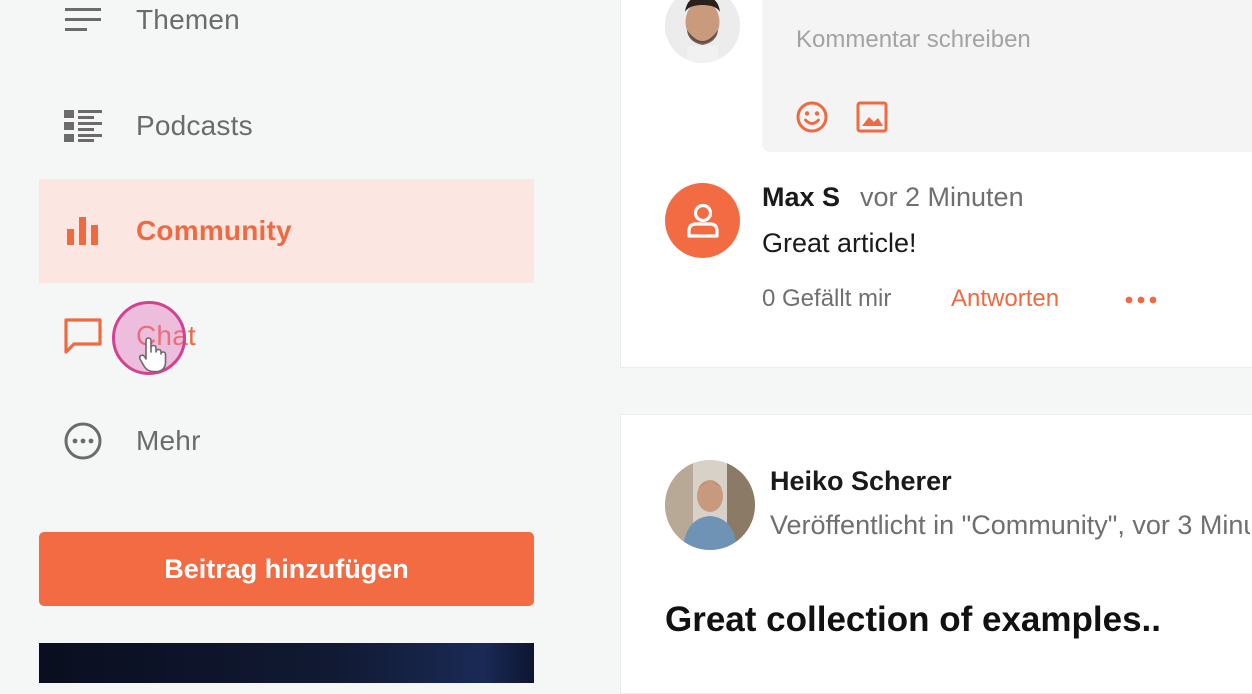 The image size is (1252, 694). What do you see at coordinates (1142, 300) in the screenshot?
I see `more-options-icon` at bounding box center [1142, 300].